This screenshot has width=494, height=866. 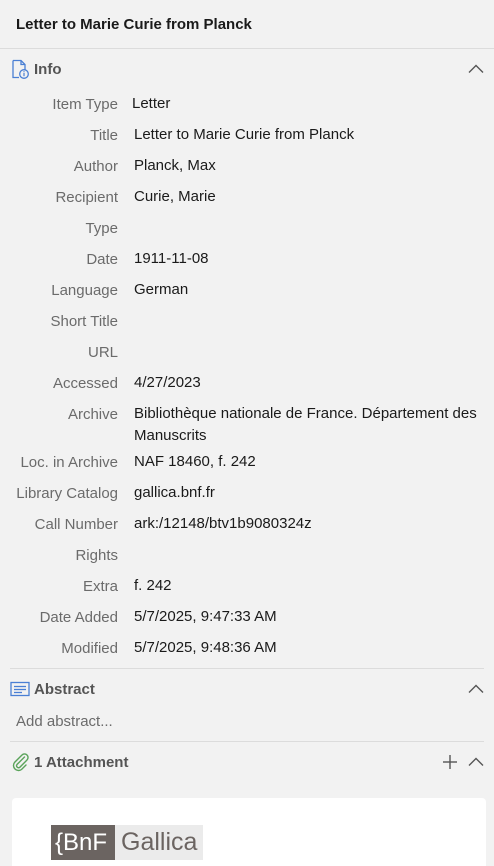 What do you see at coordinates (20, 762) in the screenshot?
I see `paperclip-icon` at bounding box center [20, 762].